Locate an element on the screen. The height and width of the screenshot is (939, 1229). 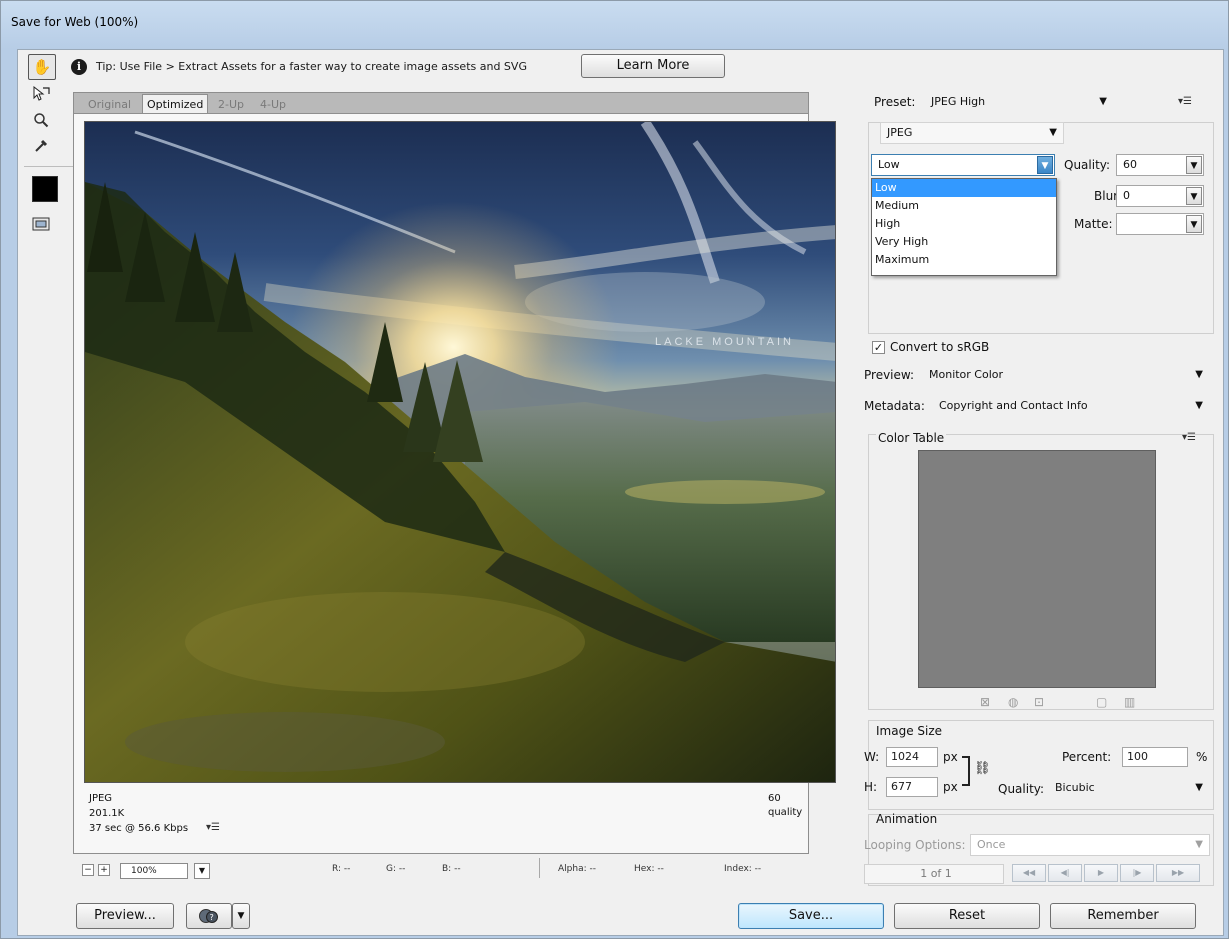
dropdown-option: Low is located at coordinates (964, 188).